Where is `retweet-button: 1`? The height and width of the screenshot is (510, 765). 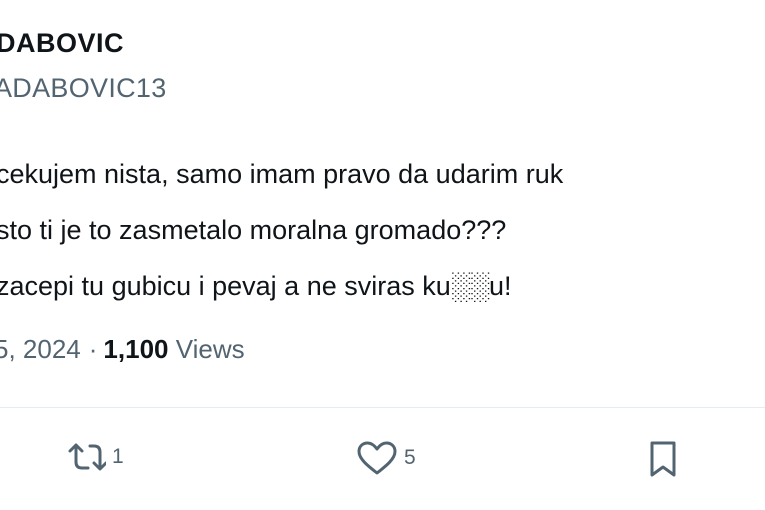 retweet-button: 1 is located at coordinates (95, 457).